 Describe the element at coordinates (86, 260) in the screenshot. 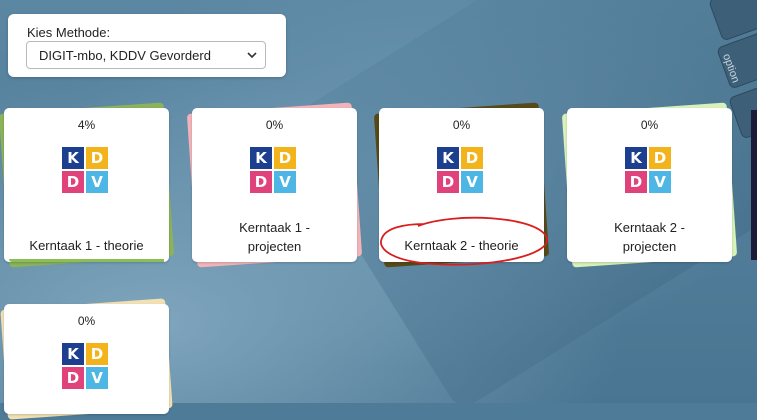

I see `progress-bar` at that location.